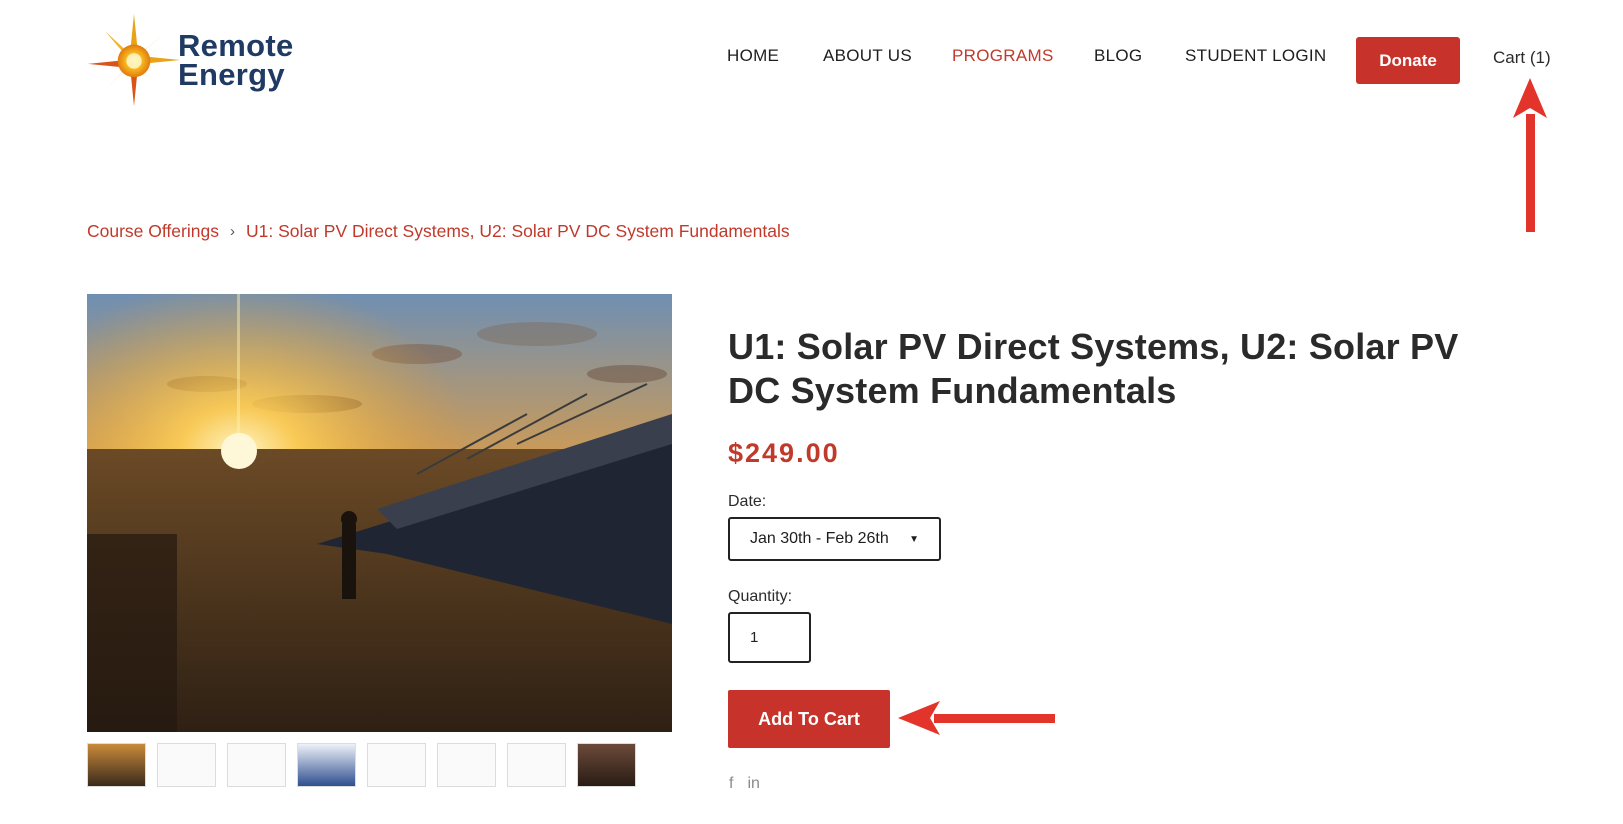 The width and height of the screenshot is (1623, 824). Describe the element at coordinates (914, 539) in the screenshot. I see `caret-down-icon: ▼` at that location.